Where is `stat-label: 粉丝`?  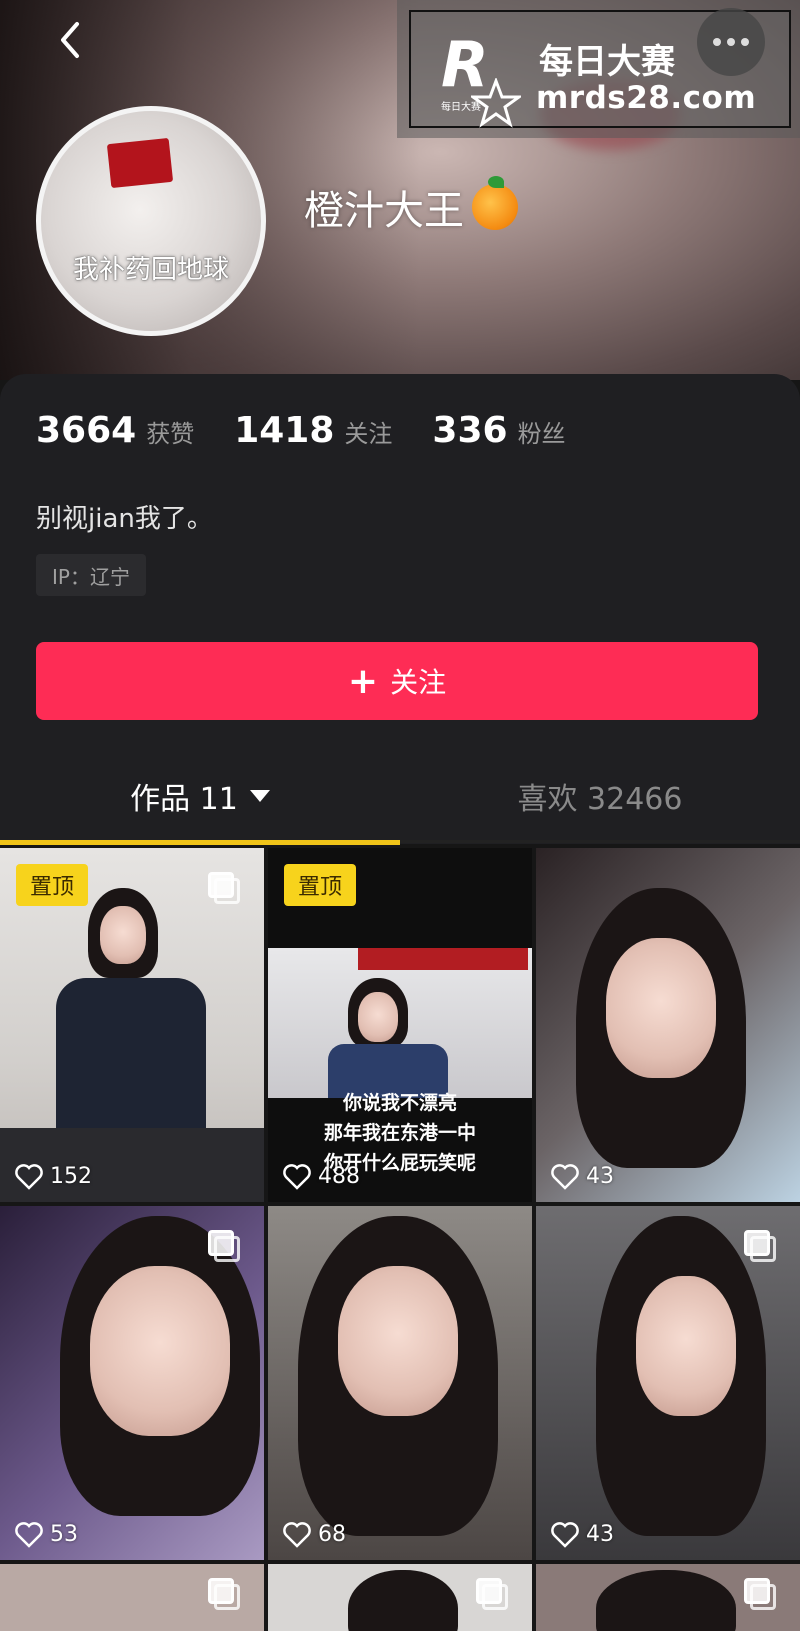 stat-label: 粉丝 is located at coordinates (541, 434).